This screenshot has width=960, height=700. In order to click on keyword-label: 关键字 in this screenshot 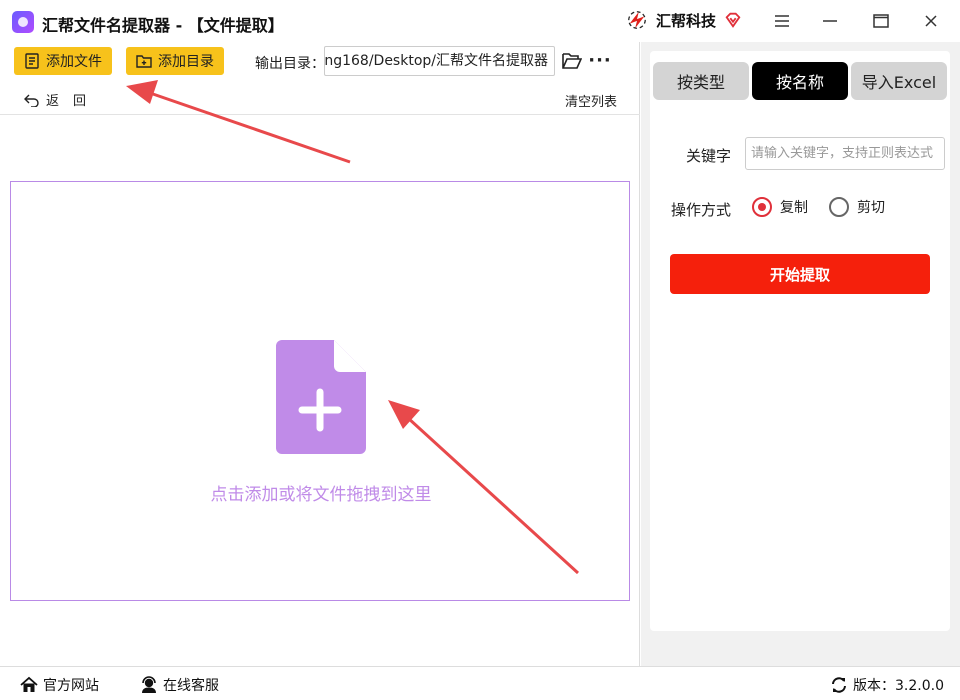, I will do `click(709, 156)`.